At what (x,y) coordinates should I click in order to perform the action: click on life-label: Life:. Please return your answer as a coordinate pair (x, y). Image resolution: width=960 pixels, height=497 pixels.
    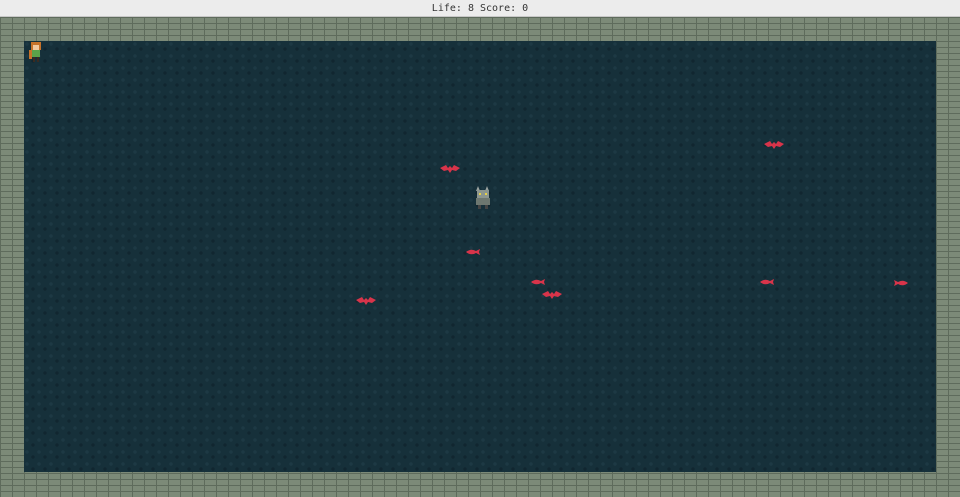
    Looking at the image, I should click on (446, 8).